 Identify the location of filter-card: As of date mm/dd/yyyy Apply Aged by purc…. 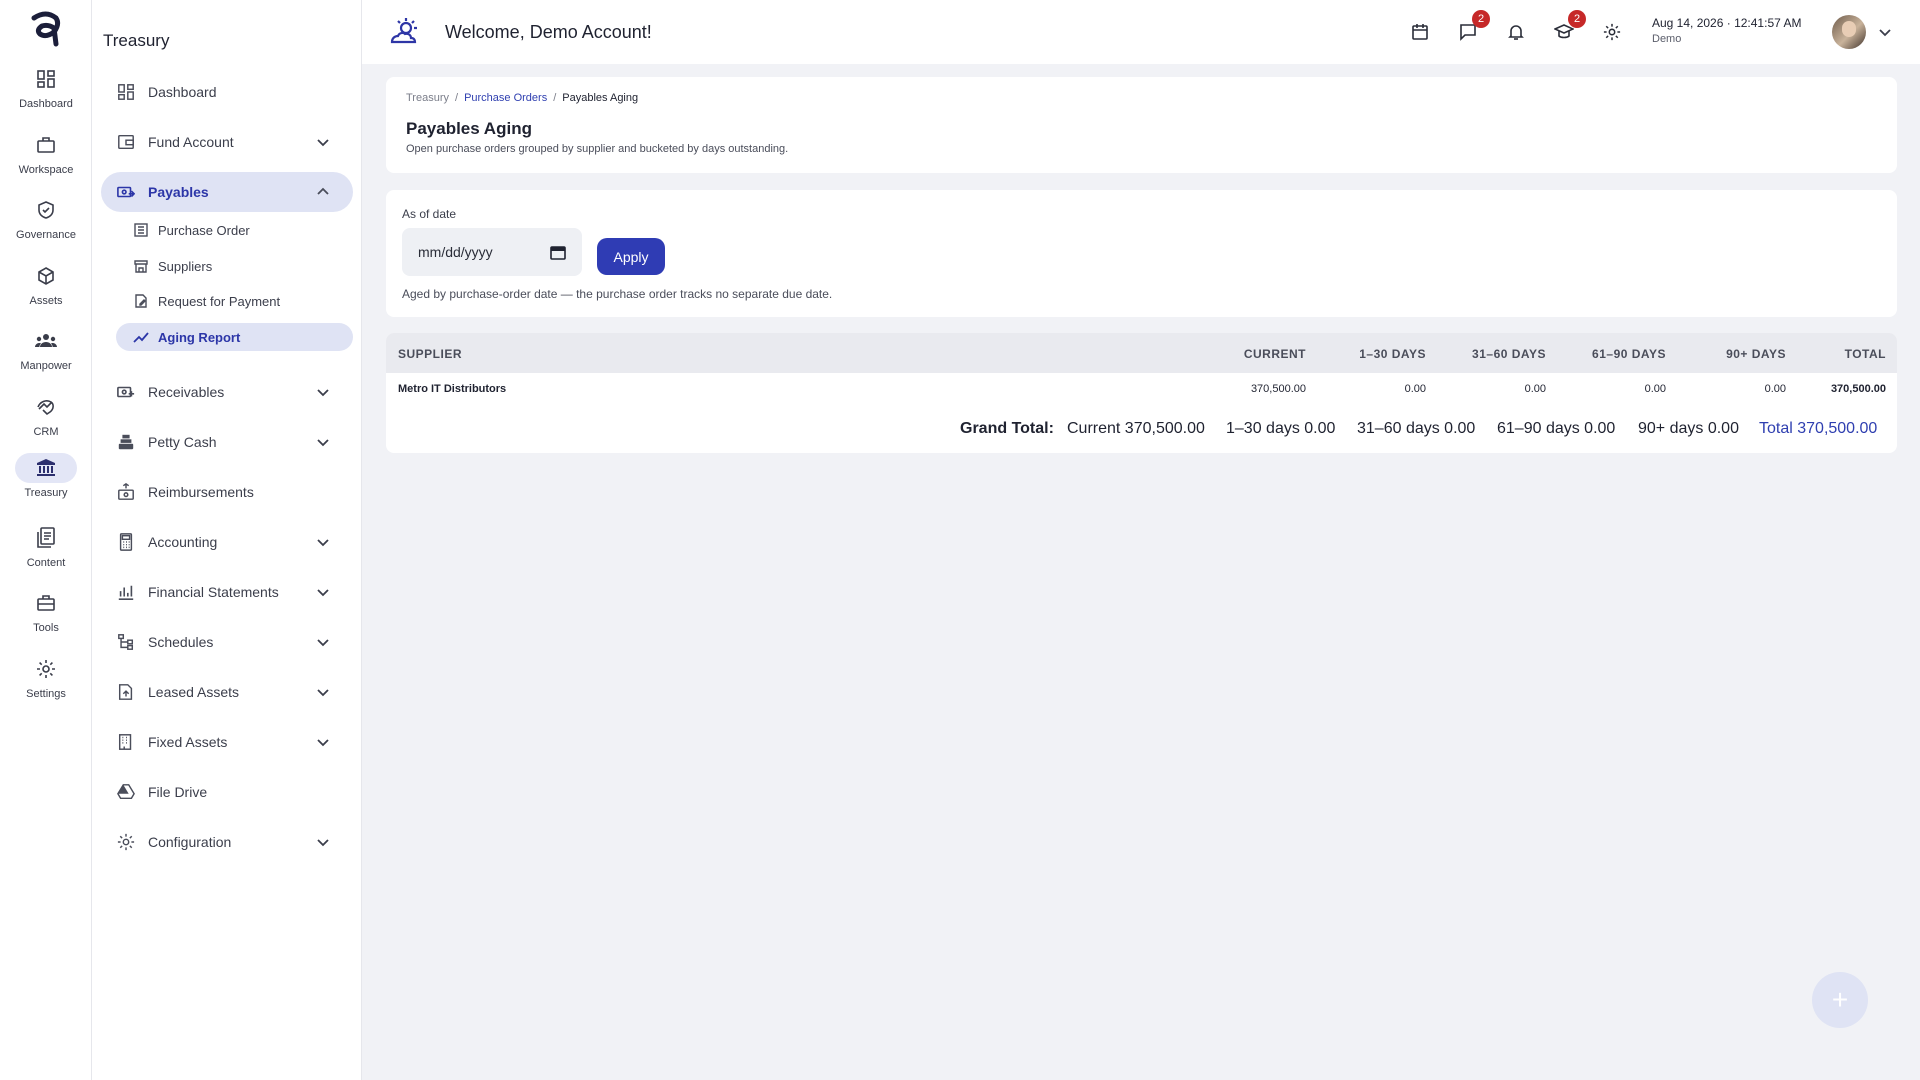
(1141, 253).